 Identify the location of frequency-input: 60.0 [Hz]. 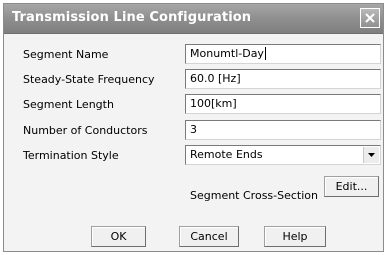
(283, 79).